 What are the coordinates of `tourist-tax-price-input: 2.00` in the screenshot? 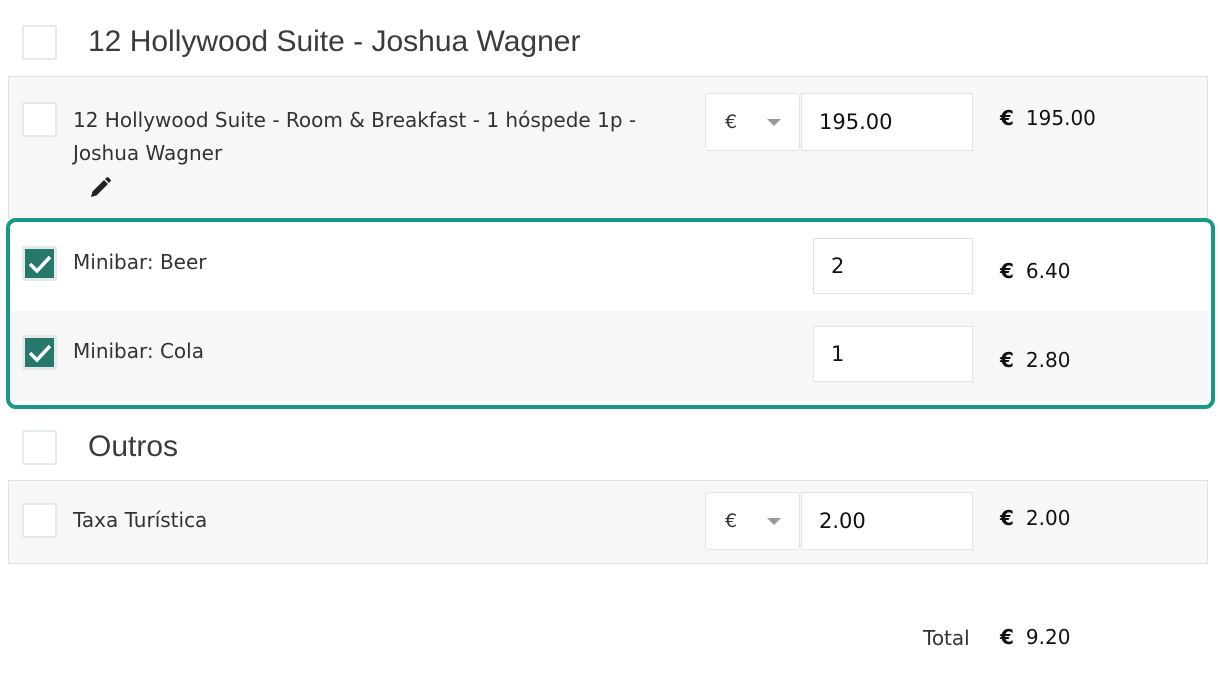 It's located at (887, 521).